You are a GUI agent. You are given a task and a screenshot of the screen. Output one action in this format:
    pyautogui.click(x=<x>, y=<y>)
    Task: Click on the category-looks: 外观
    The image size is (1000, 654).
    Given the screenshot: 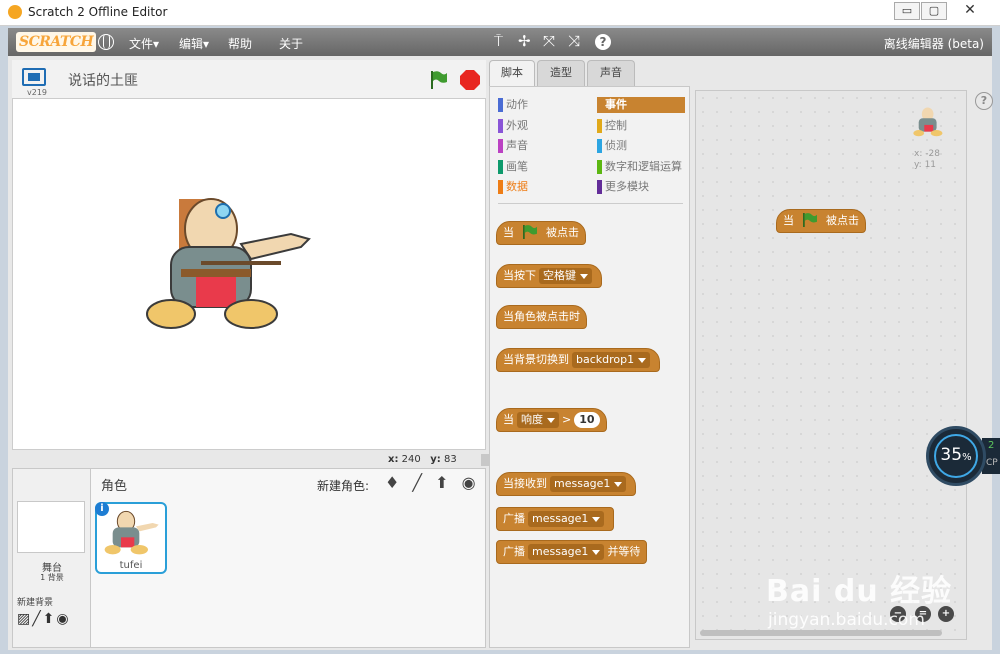 What is the action you would take?
    pyautogui.click(x=543, y=126)
    